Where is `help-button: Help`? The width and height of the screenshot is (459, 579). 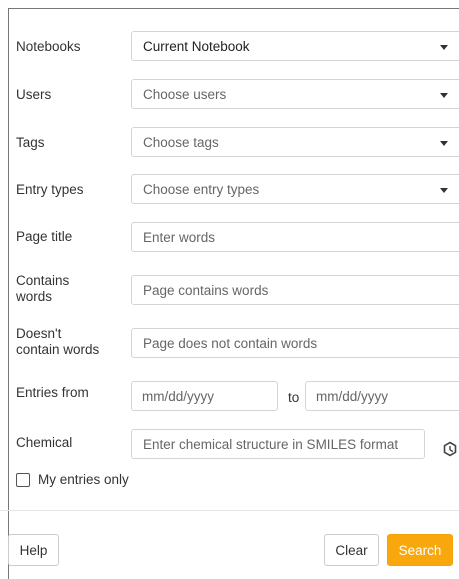
help-button: Help is located at coordinates (33, 550).